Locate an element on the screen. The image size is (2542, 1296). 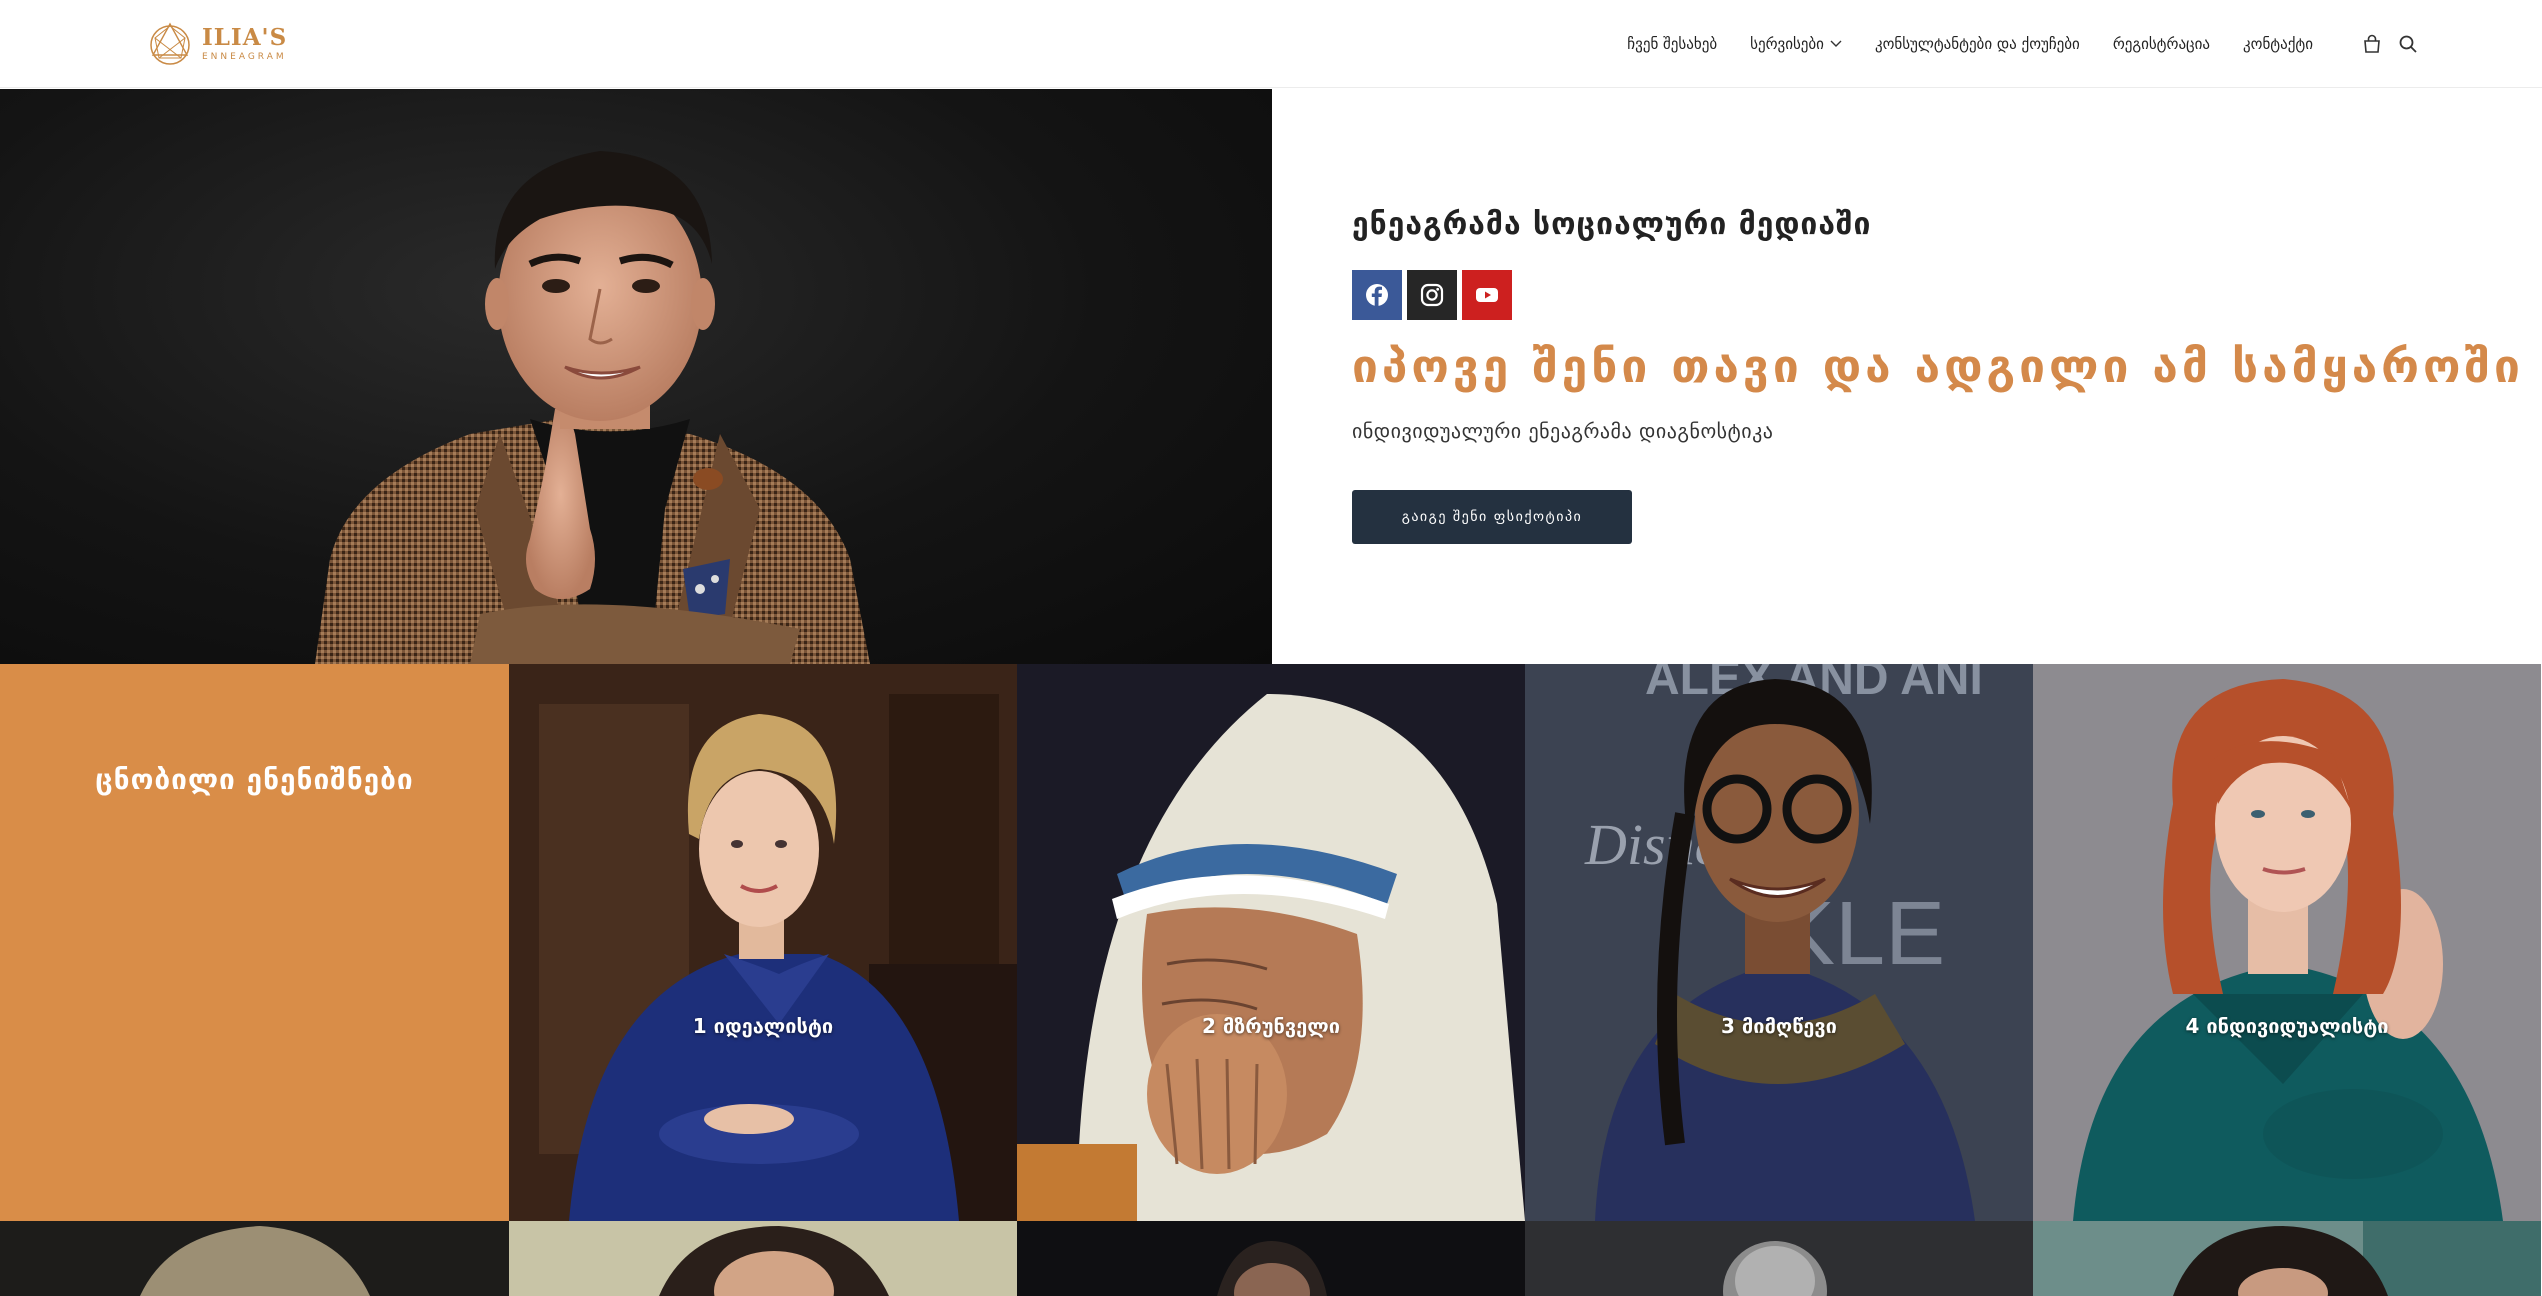
famous-types-title: ცნობილი ენენიშნები is located at coordinates (254, 779).